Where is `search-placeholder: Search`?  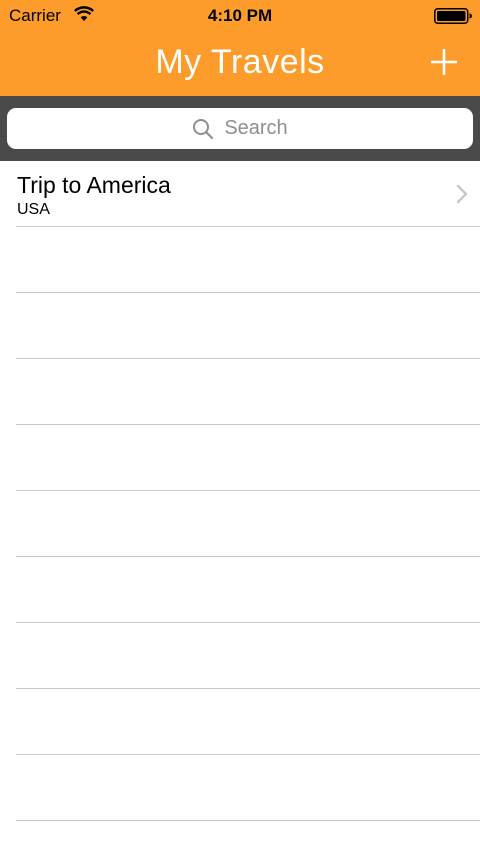
search-placeholder: Search is located at coordinates (256, 128).